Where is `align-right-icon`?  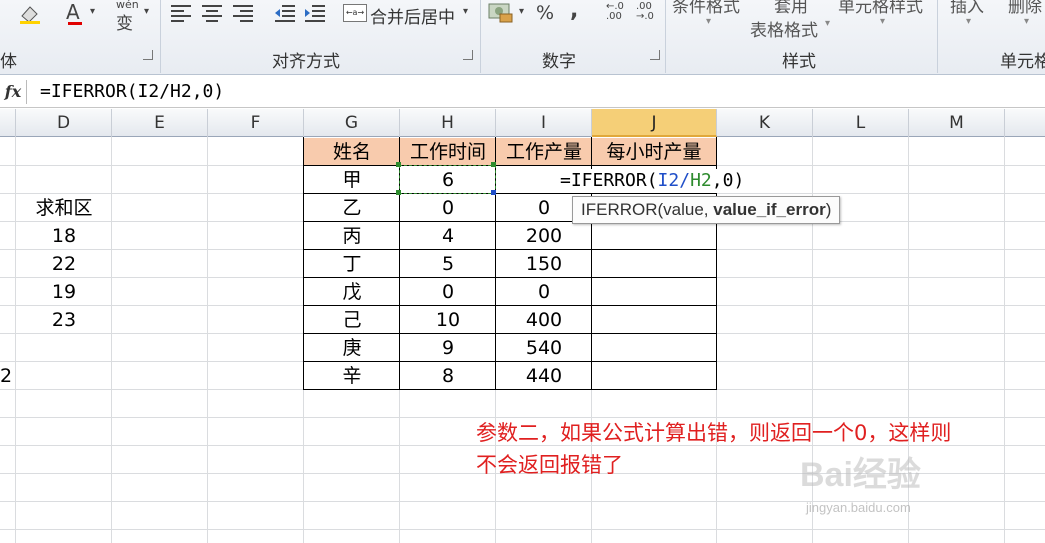 align-right-icon is located at coordinates (243, 15).